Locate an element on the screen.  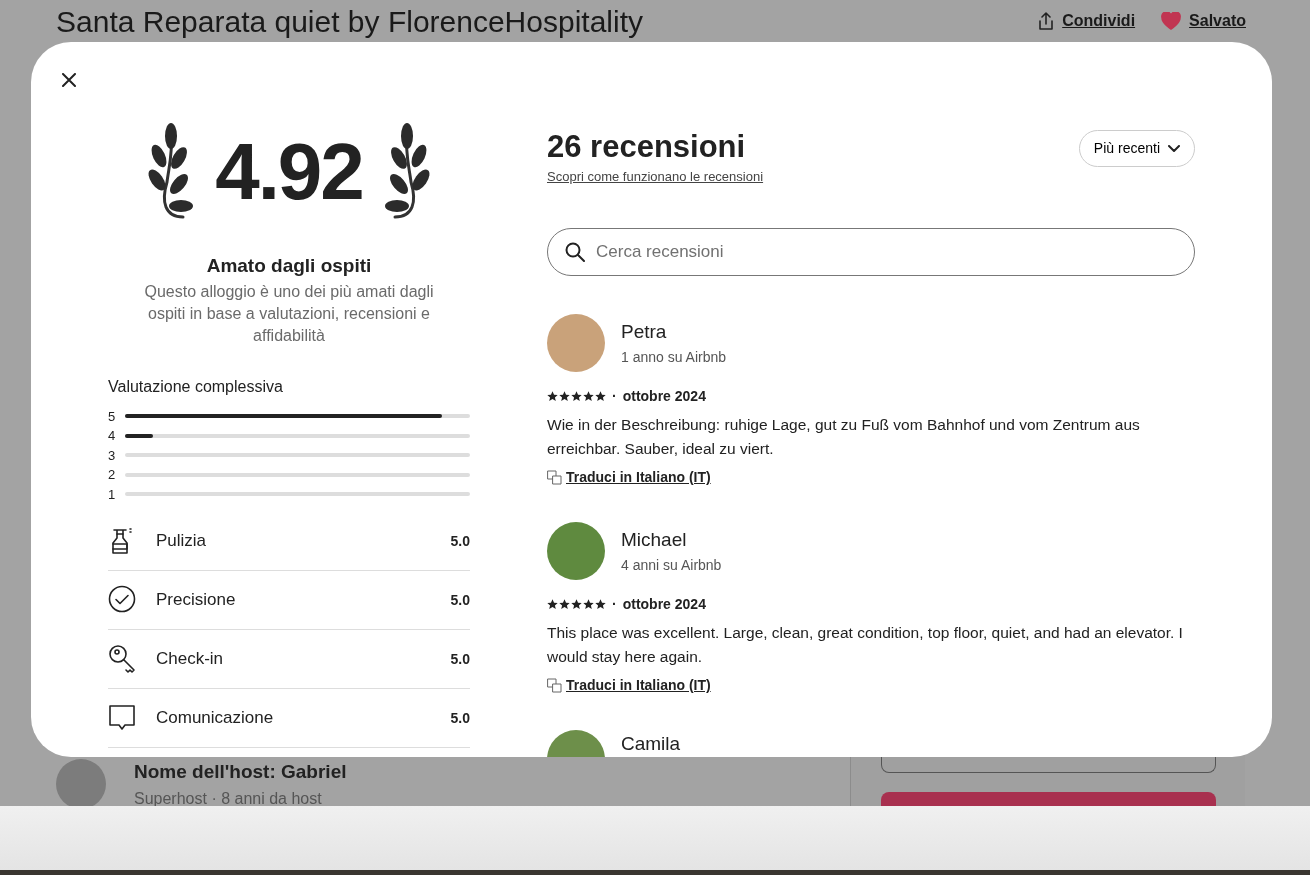
rating-number: 2 is located at coordinates (112, 475).